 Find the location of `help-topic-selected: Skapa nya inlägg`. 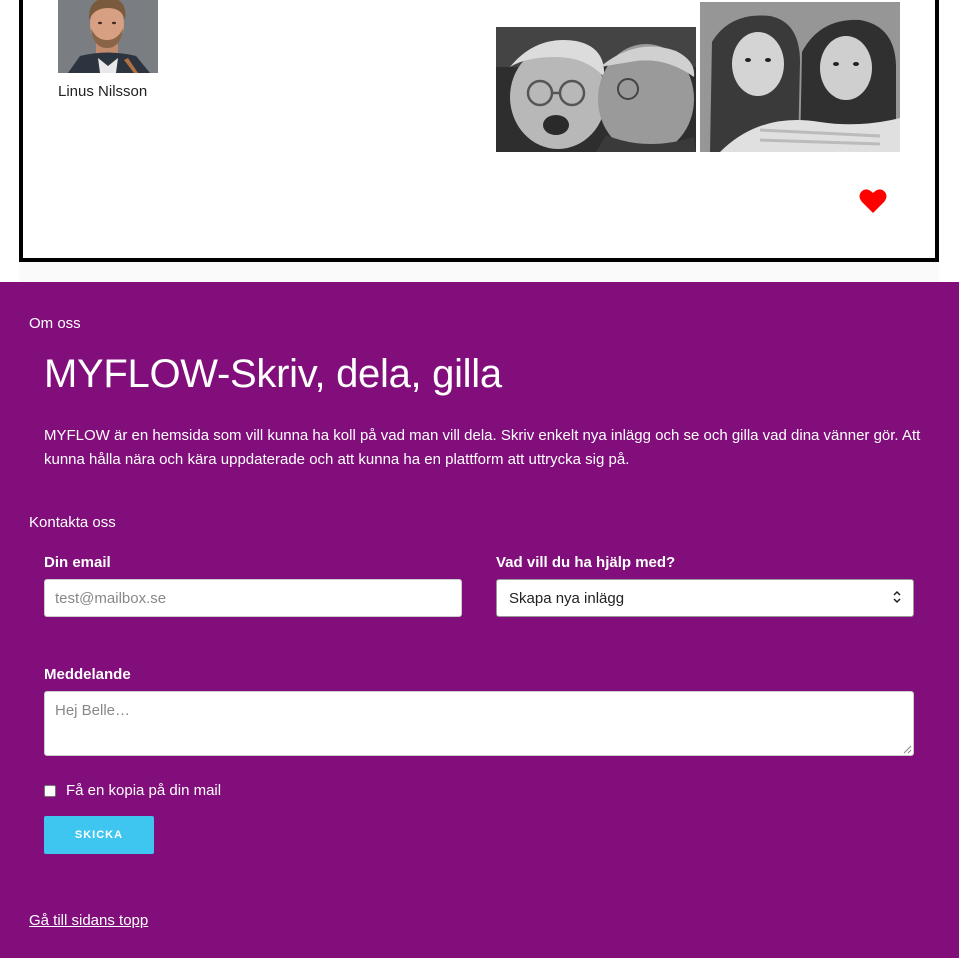

help-topic-selected: Skapa nya inlägg is located at coordinates (567, 598).